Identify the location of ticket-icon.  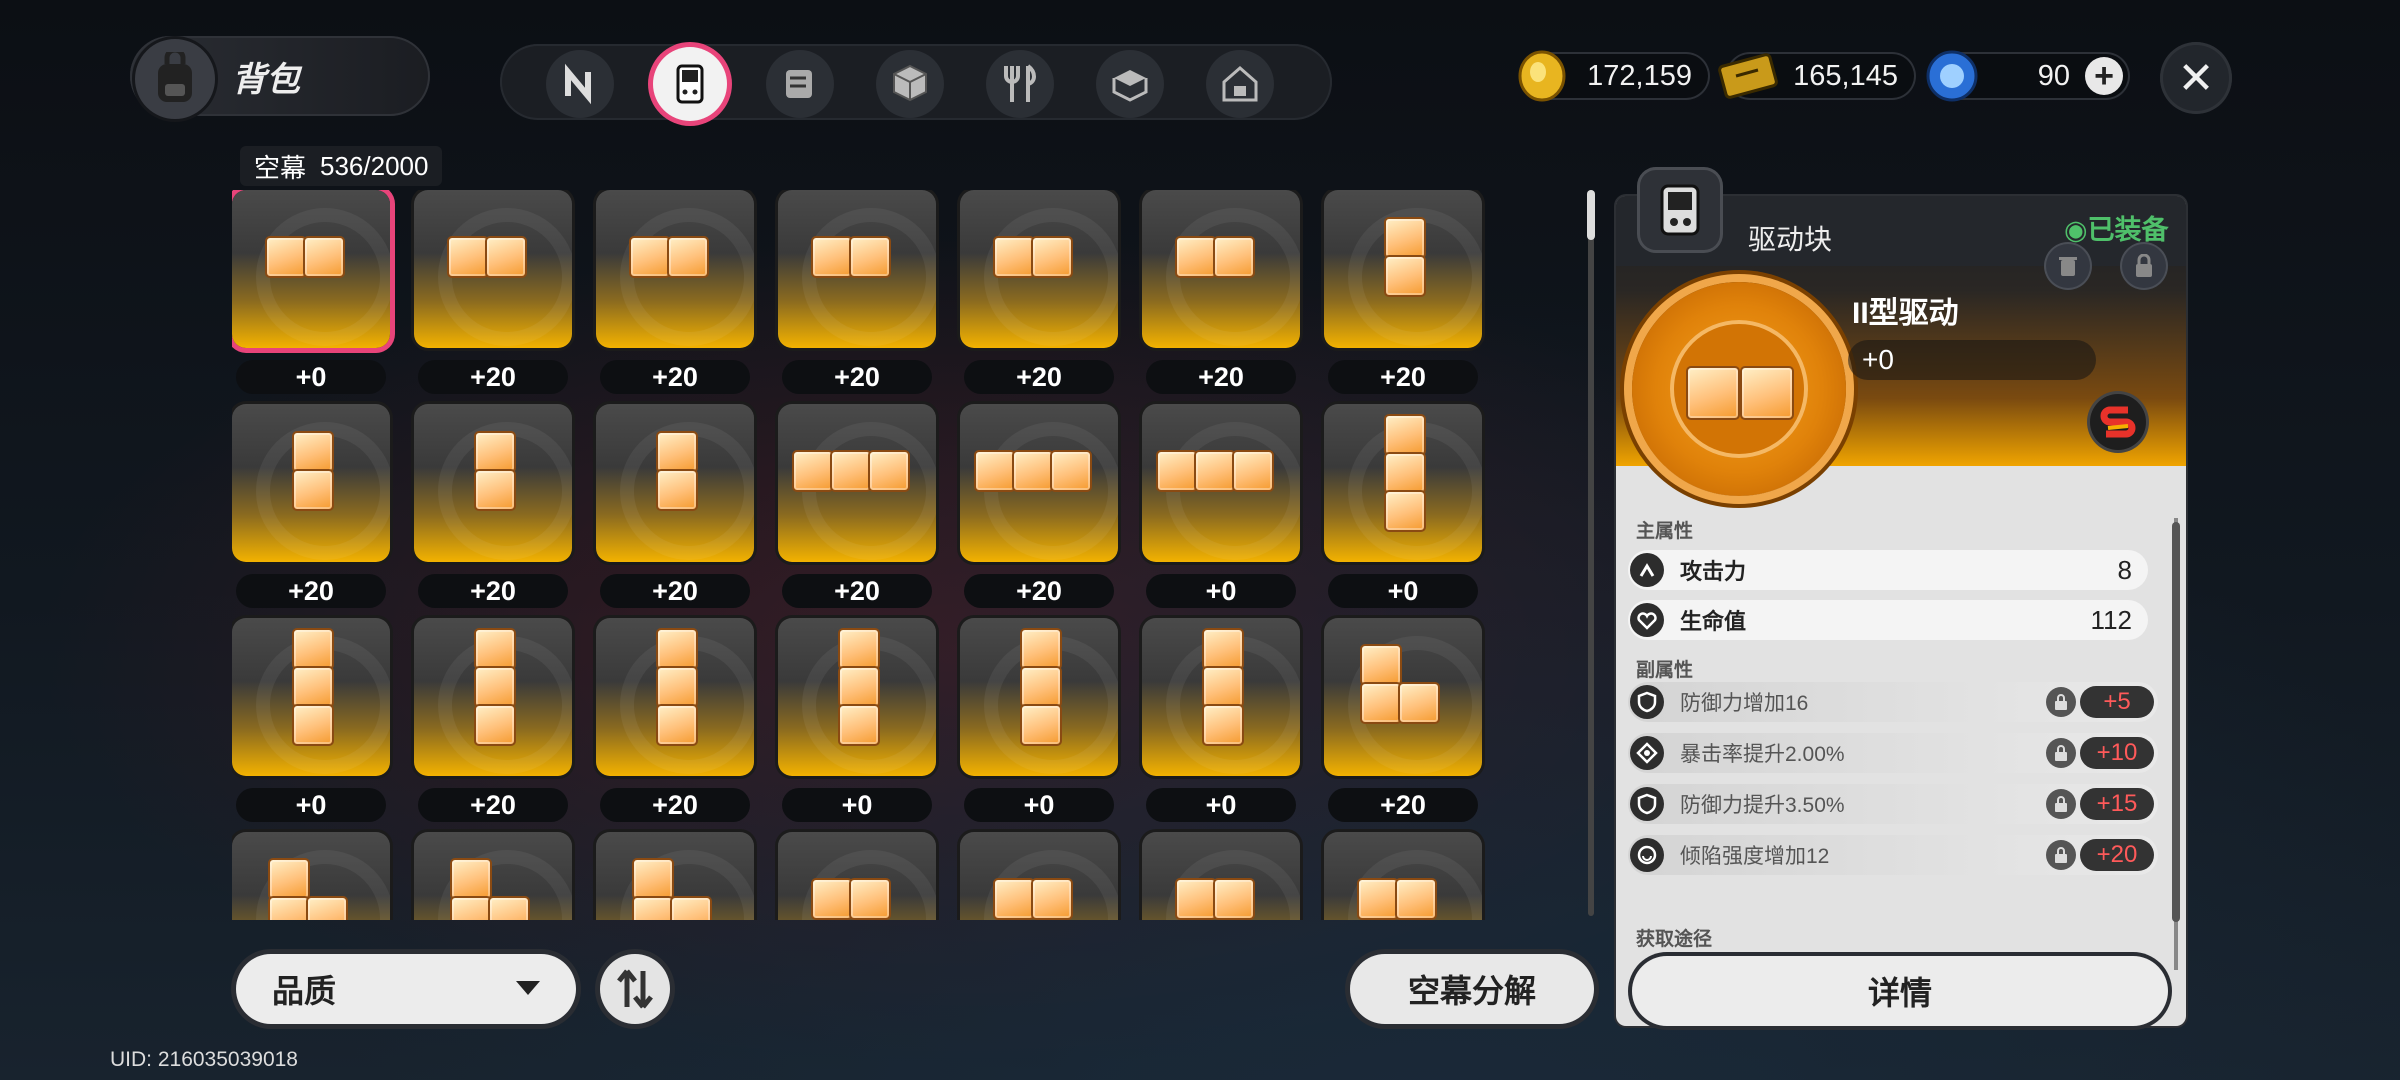
(1748, 76).